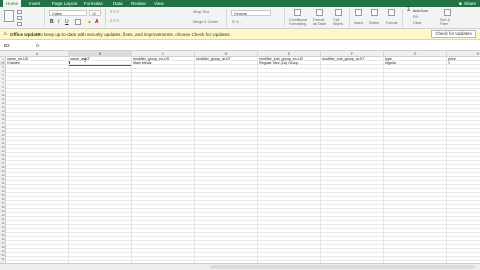  I want to click on insert-cells-icon, so click(358, 12).